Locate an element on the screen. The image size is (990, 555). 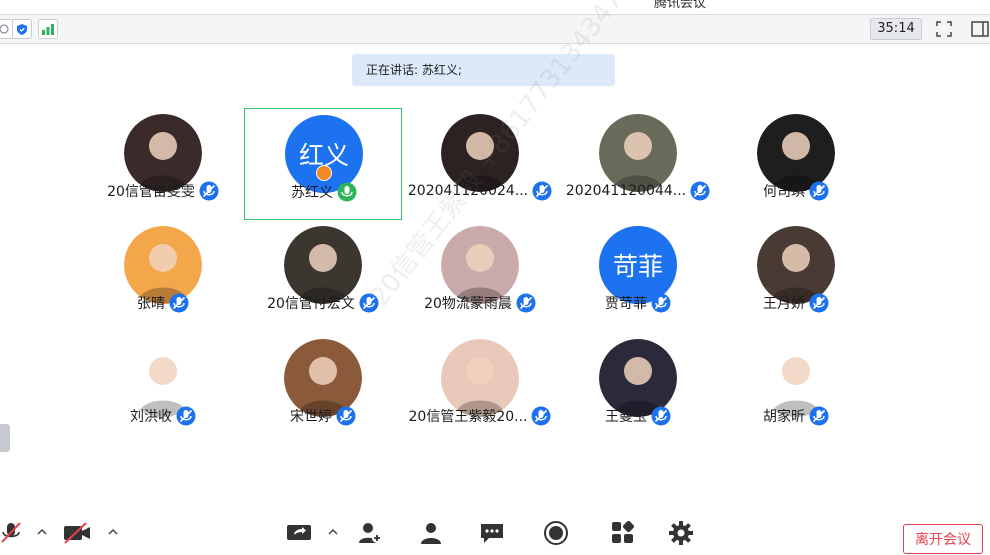
participant-name: 20信管苗雯雯 is located at coordinates (151, 192).